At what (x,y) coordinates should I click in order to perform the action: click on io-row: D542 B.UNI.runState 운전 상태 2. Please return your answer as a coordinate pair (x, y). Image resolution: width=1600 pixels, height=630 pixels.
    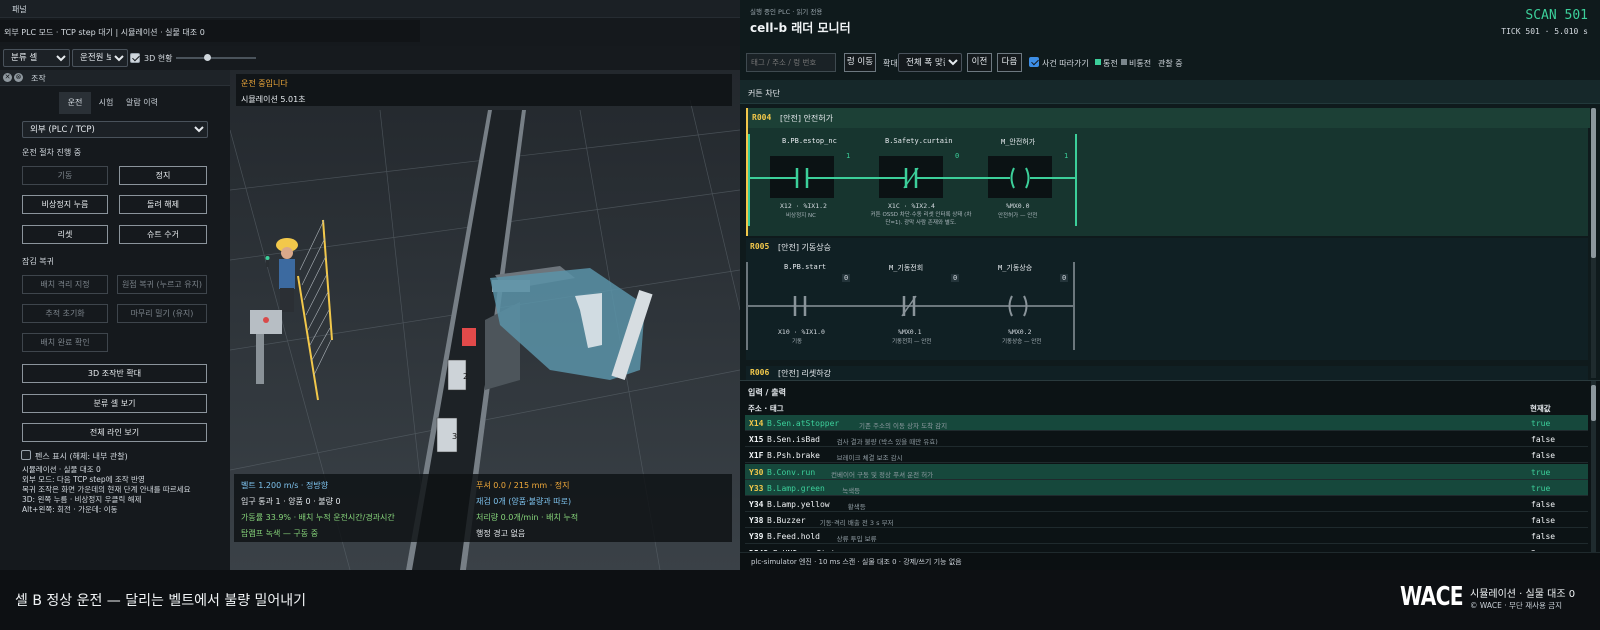
    Looking at the image, I should click on (1166, 548).